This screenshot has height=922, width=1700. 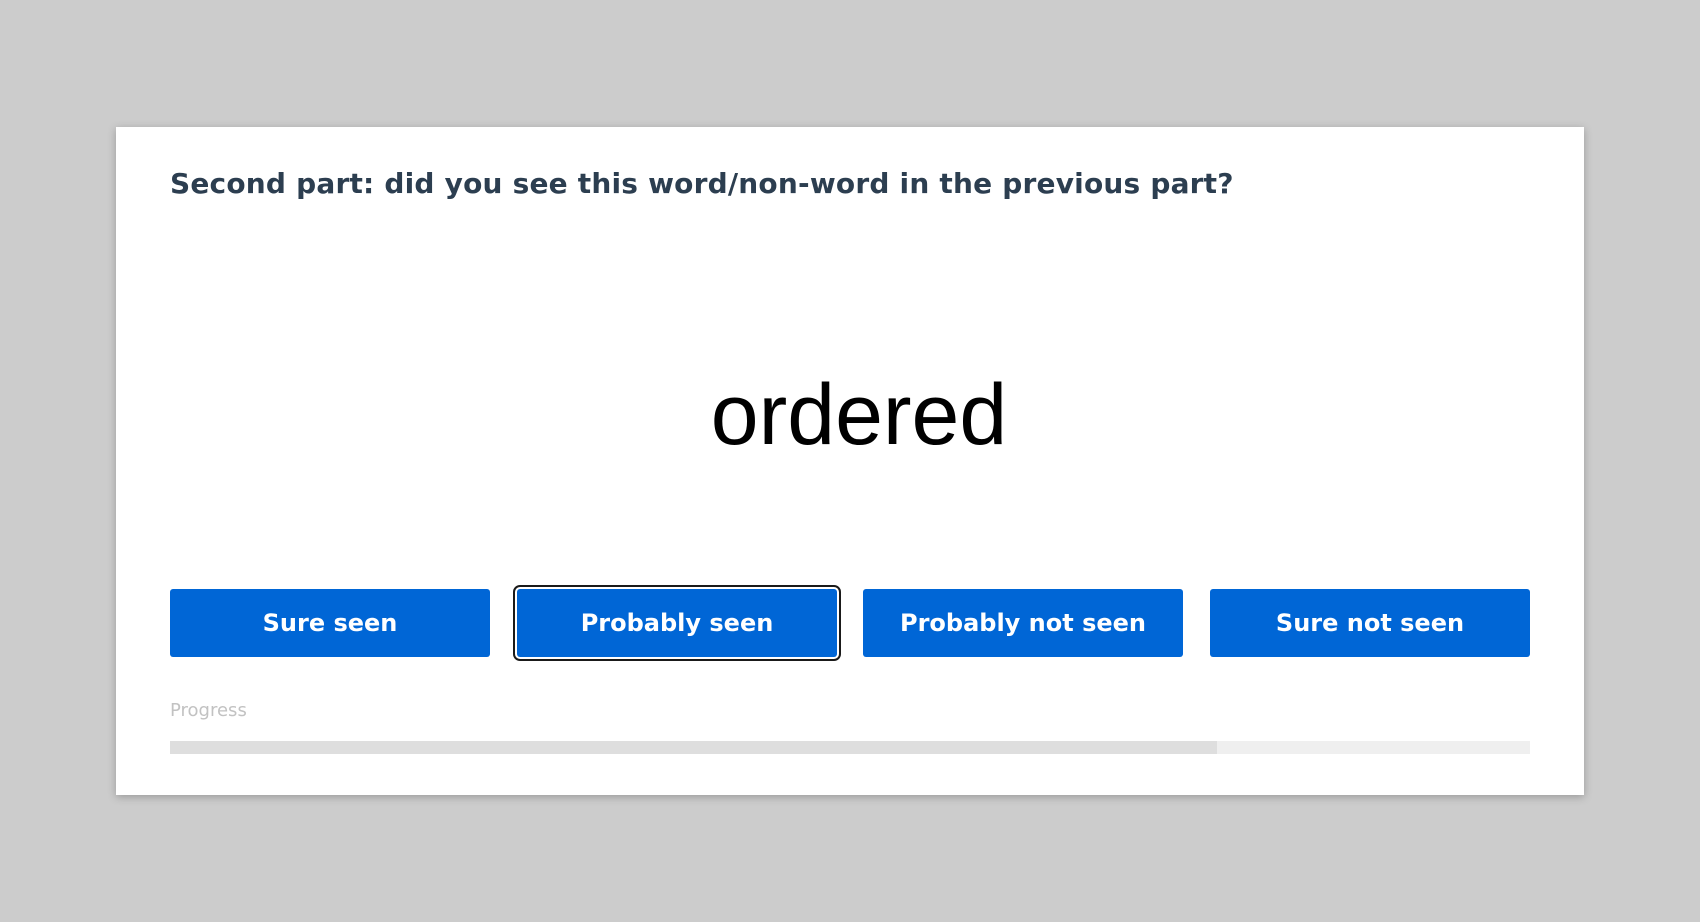 What do you see at coordinates (1370, 623) in the screenshot?
I see `sure-not-seen-button: Sure not seen` at bounding box center [1370, 623].